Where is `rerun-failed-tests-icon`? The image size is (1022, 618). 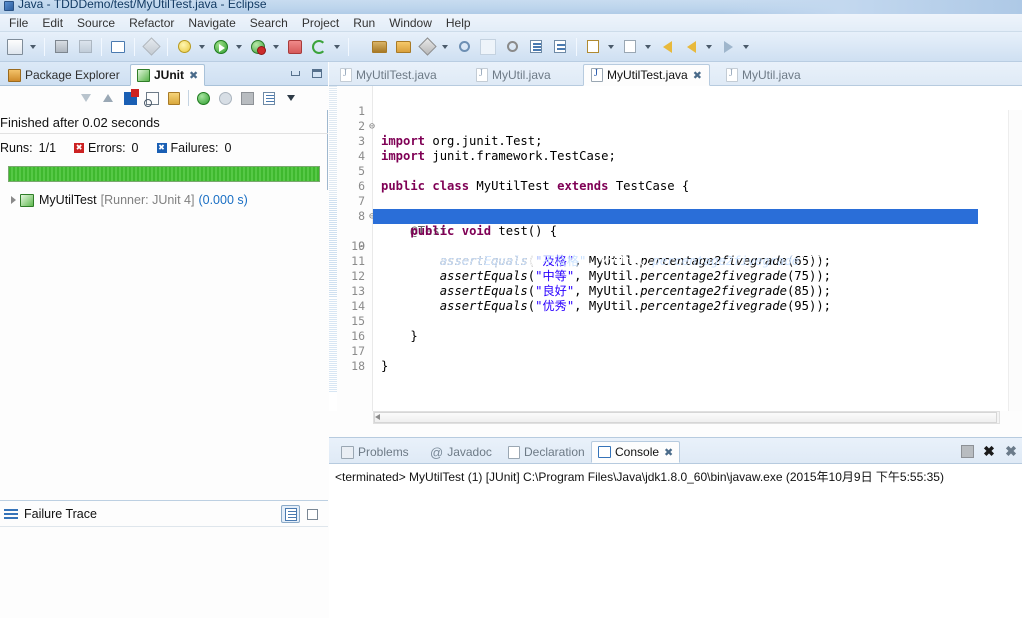
rerun-failed-tests-icon is located at coordinates (225, 98).